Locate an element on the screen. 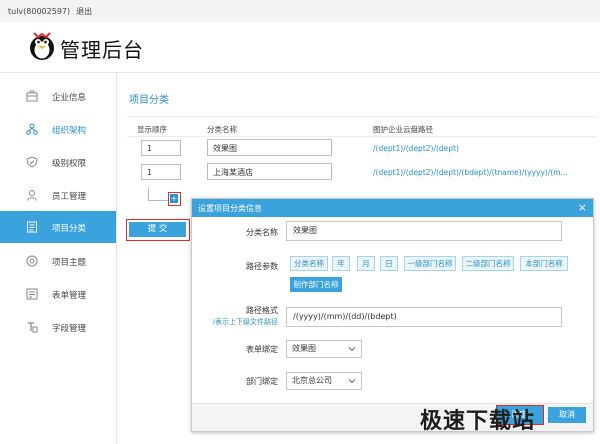  org-chart-icon is located at coordinates (32, 129).